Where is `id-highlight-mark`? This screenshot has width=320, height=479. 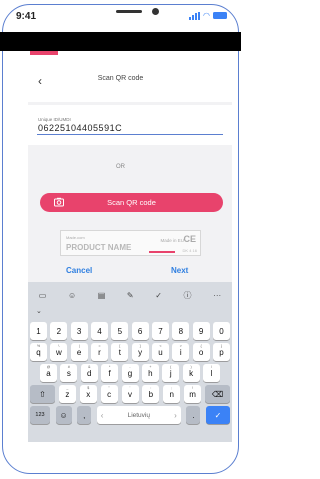 id-highlight-mark is located at coordinates (162, 252).